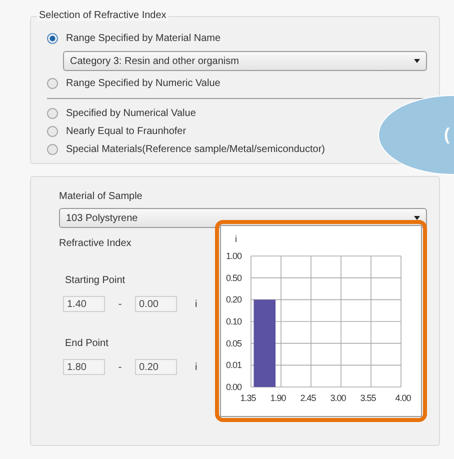  What do you see at coordinates (101, 196) in the screenshot?
I see `field-label: Material of Sample` at bounding box center [101, 196].